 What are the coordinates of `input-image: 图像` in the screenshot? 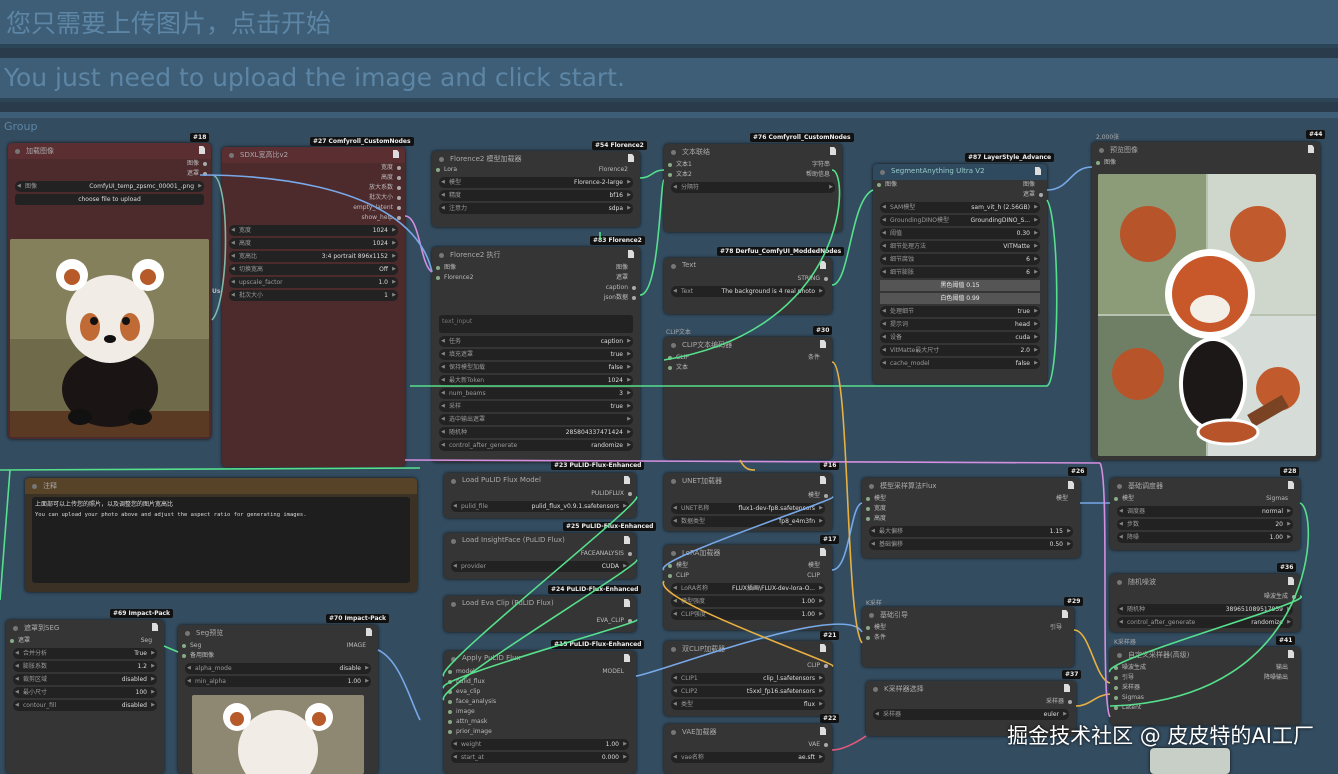 It's located at (1206, 163).